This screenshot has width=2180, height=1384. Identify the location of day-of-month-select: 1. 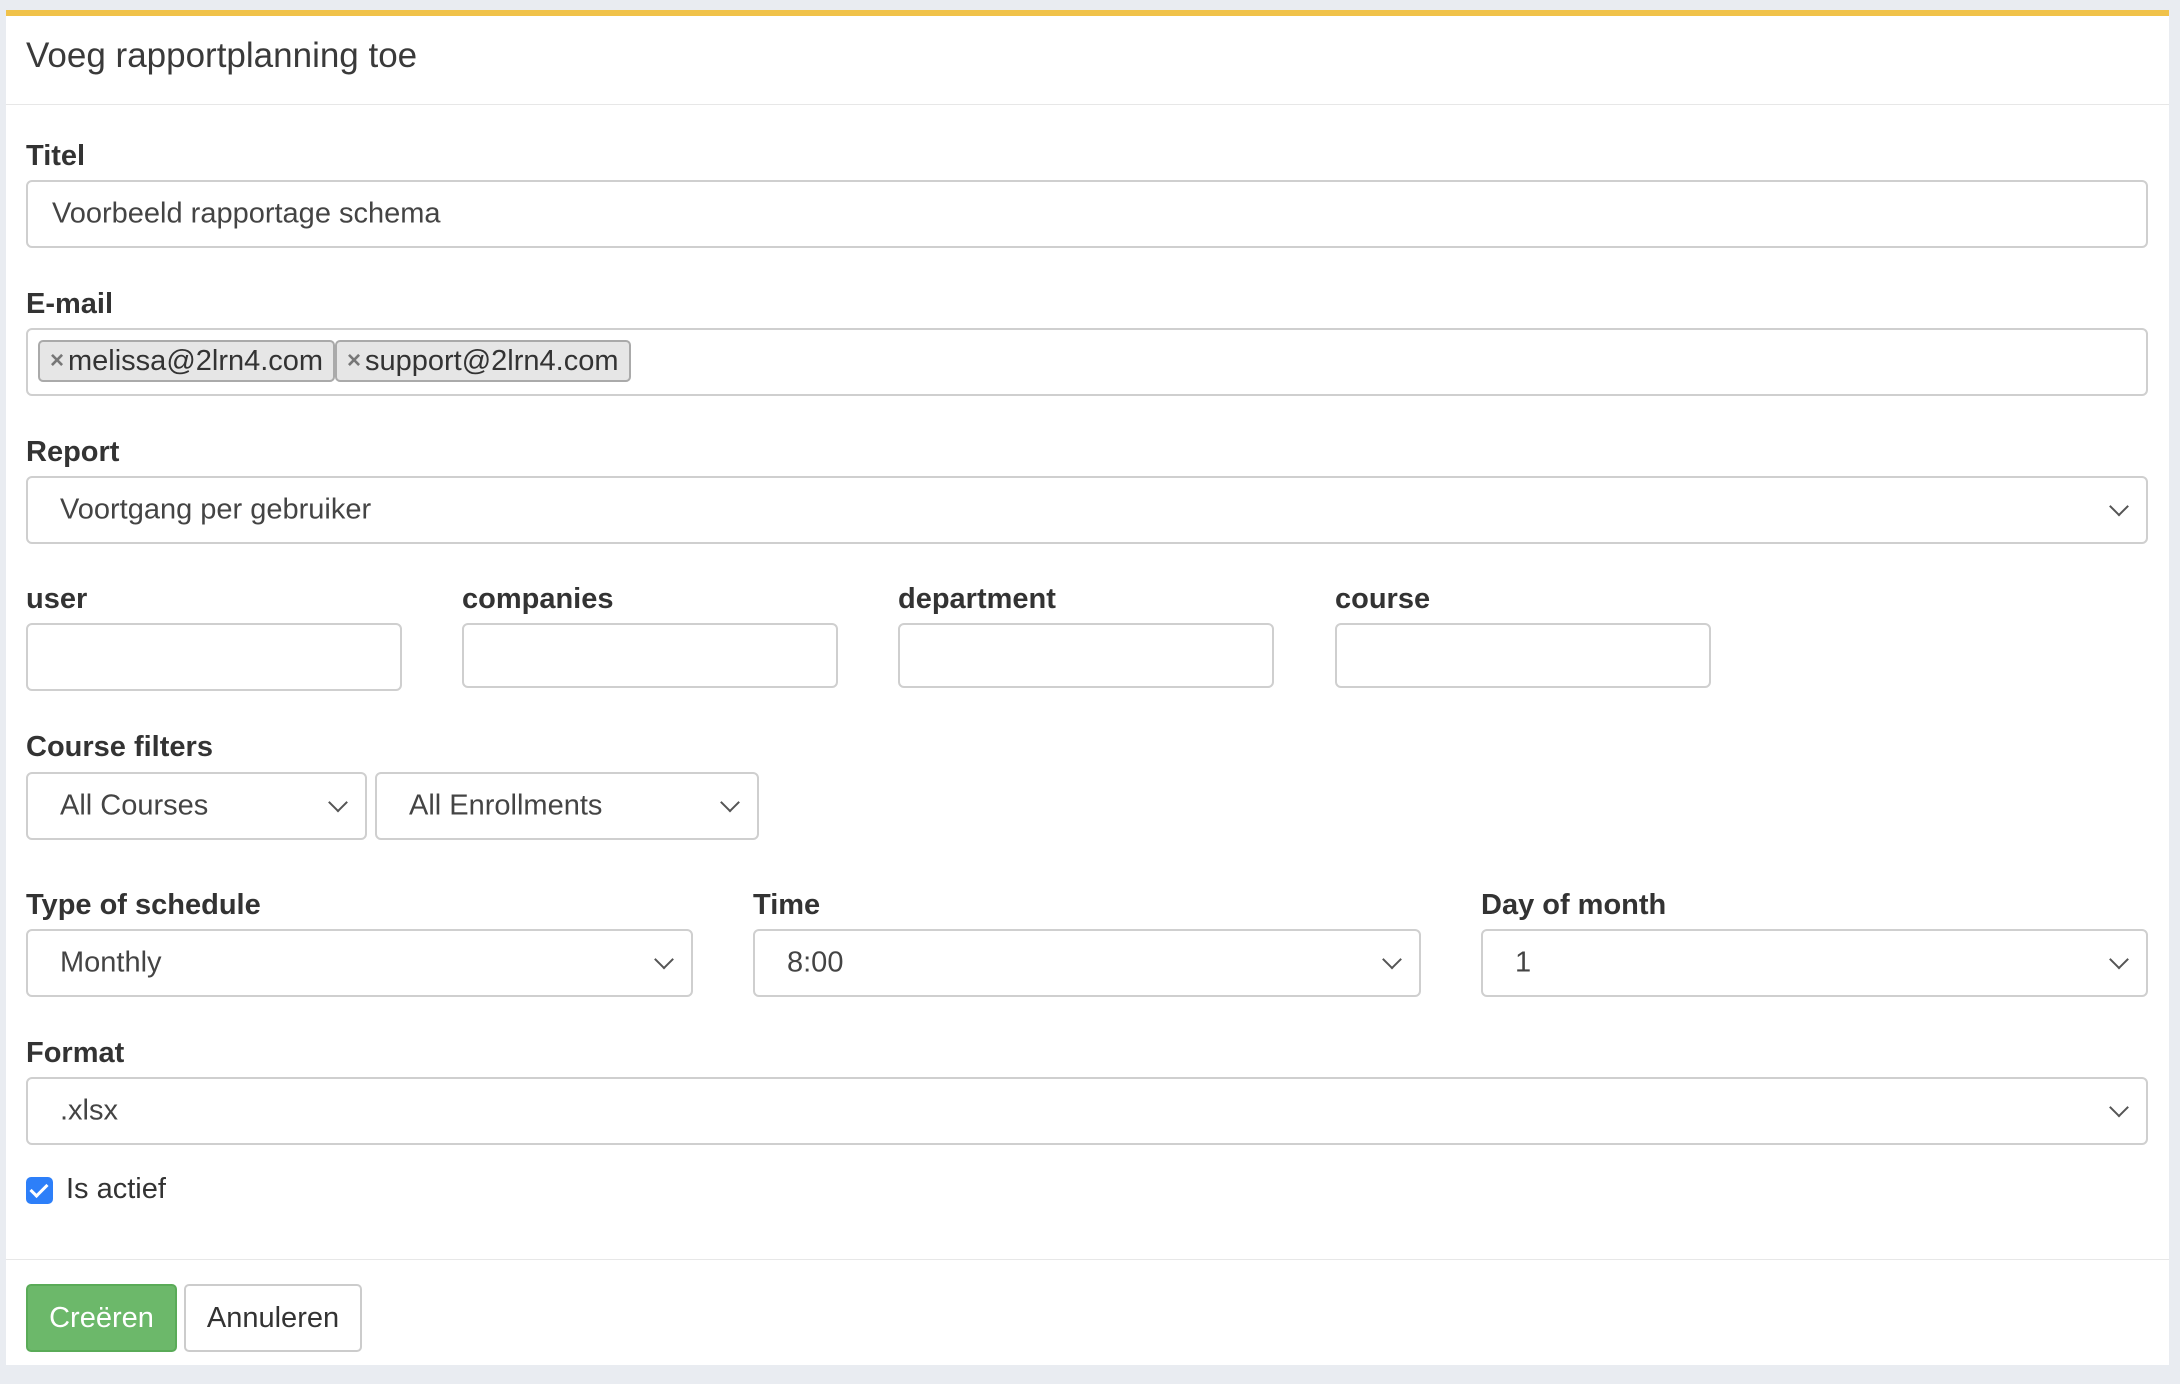
(1814, 963).